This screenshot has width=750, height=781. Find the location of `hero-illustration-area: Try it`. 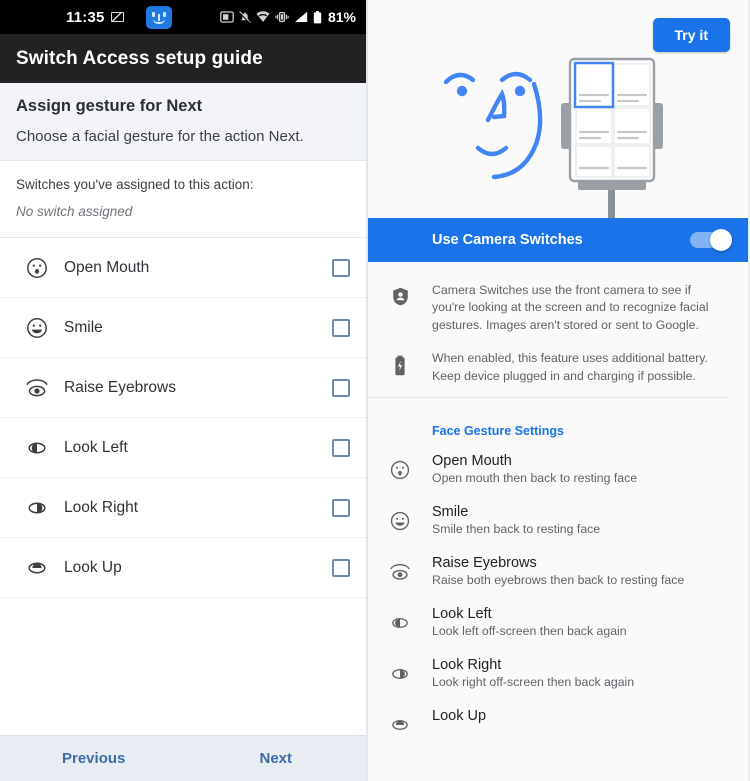

hero-illustration-area: Try it is located at coordinates (558, 109).